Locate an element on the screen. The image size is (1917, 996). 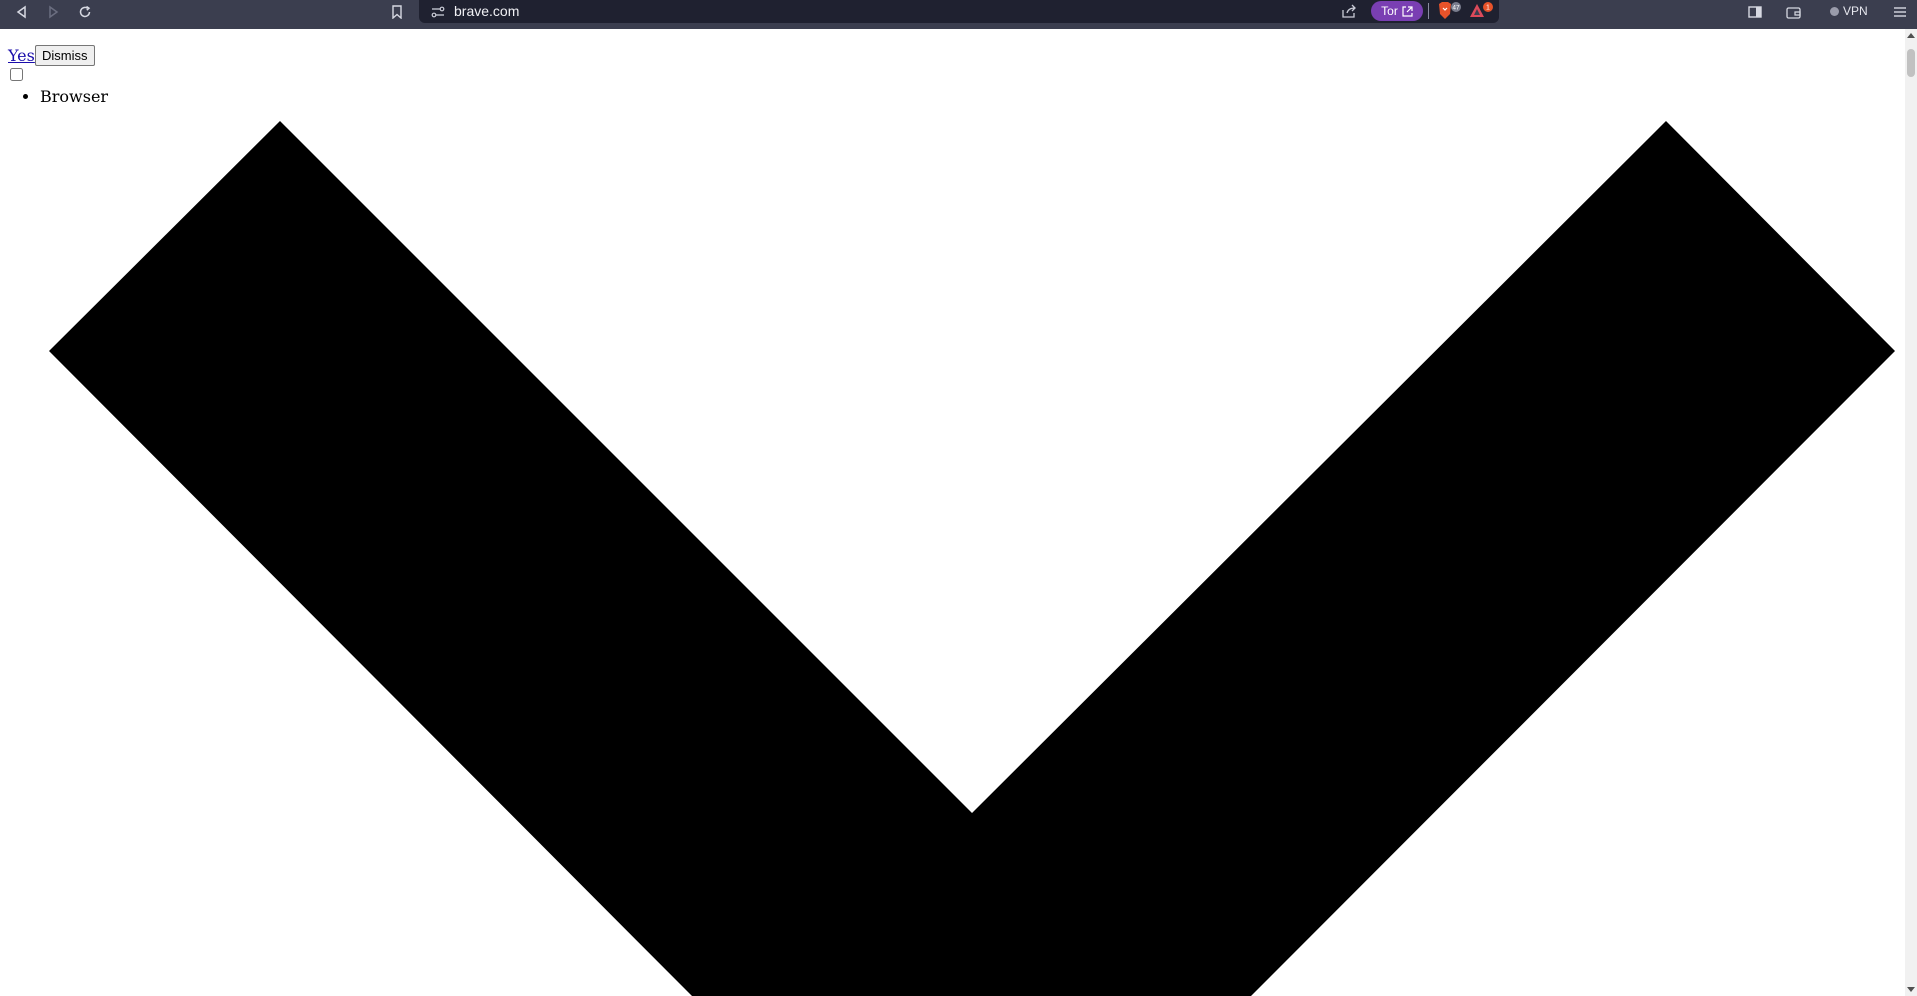
wallet-icon is located at coordinates (1793, 12).